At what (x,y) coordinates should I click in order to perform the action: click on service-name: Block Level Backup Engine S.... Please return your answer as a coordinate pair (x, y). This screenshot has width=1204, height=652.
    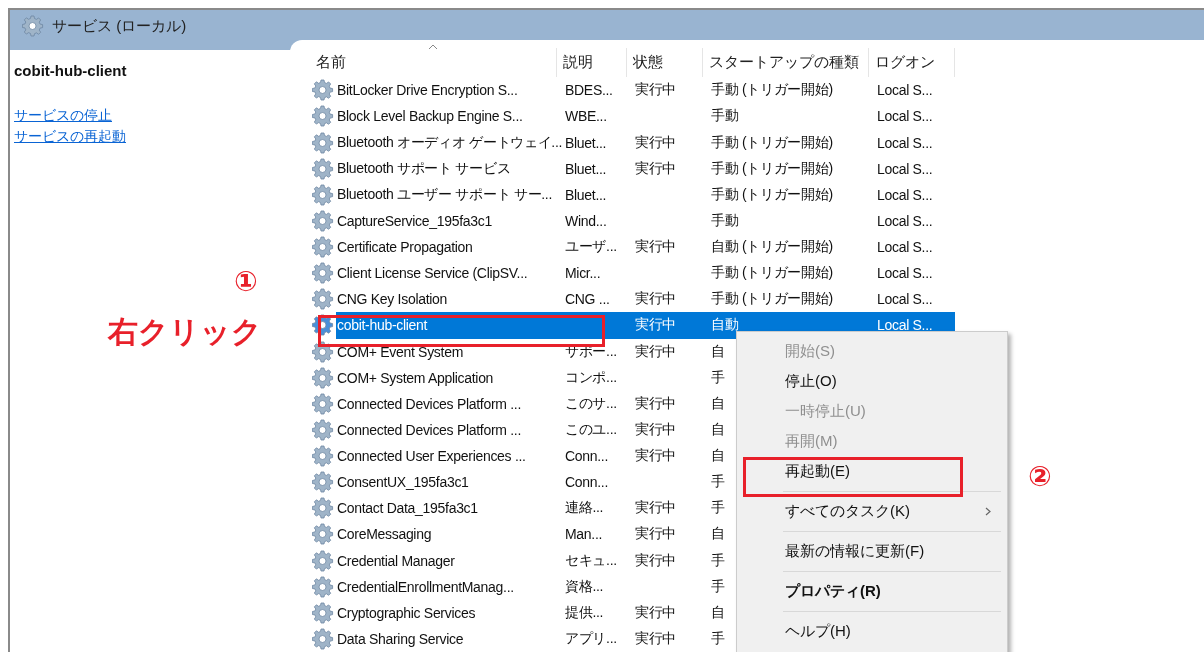
    Looking at the image, I should click on (430, 116).